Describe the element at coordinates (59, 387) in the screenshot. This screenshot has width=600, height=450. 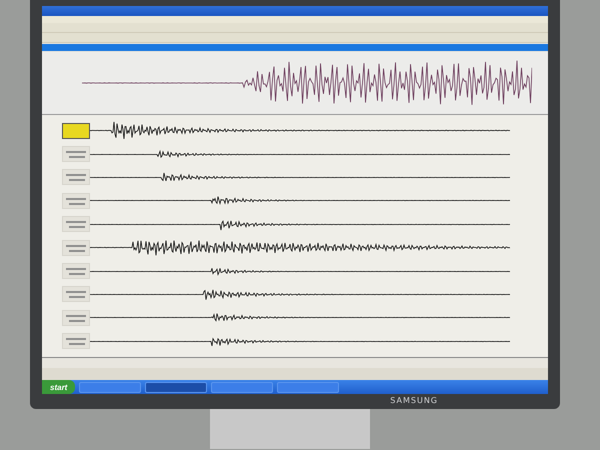
I see `start-button: start` at that location.